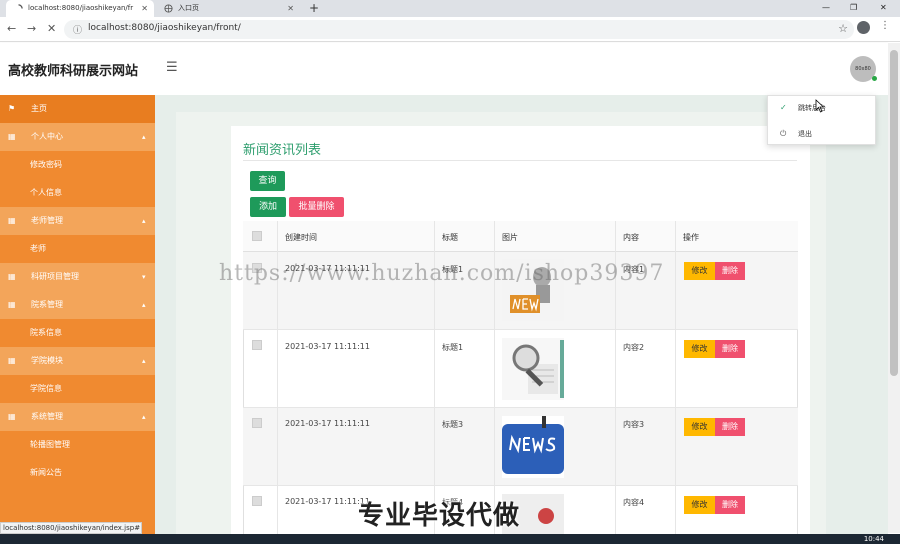  I want to click on sidebar-item-label: 个人中心, so click(47, 136).